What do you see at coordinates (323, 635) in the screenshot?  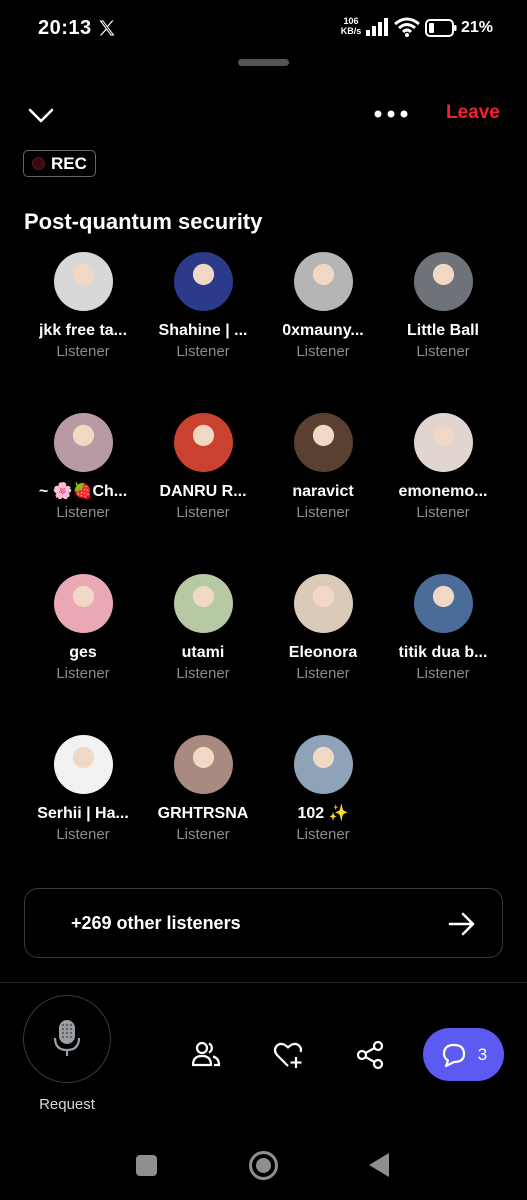 I see `listener-tile: Eleonora Listener` at bounding box center [323, 635].